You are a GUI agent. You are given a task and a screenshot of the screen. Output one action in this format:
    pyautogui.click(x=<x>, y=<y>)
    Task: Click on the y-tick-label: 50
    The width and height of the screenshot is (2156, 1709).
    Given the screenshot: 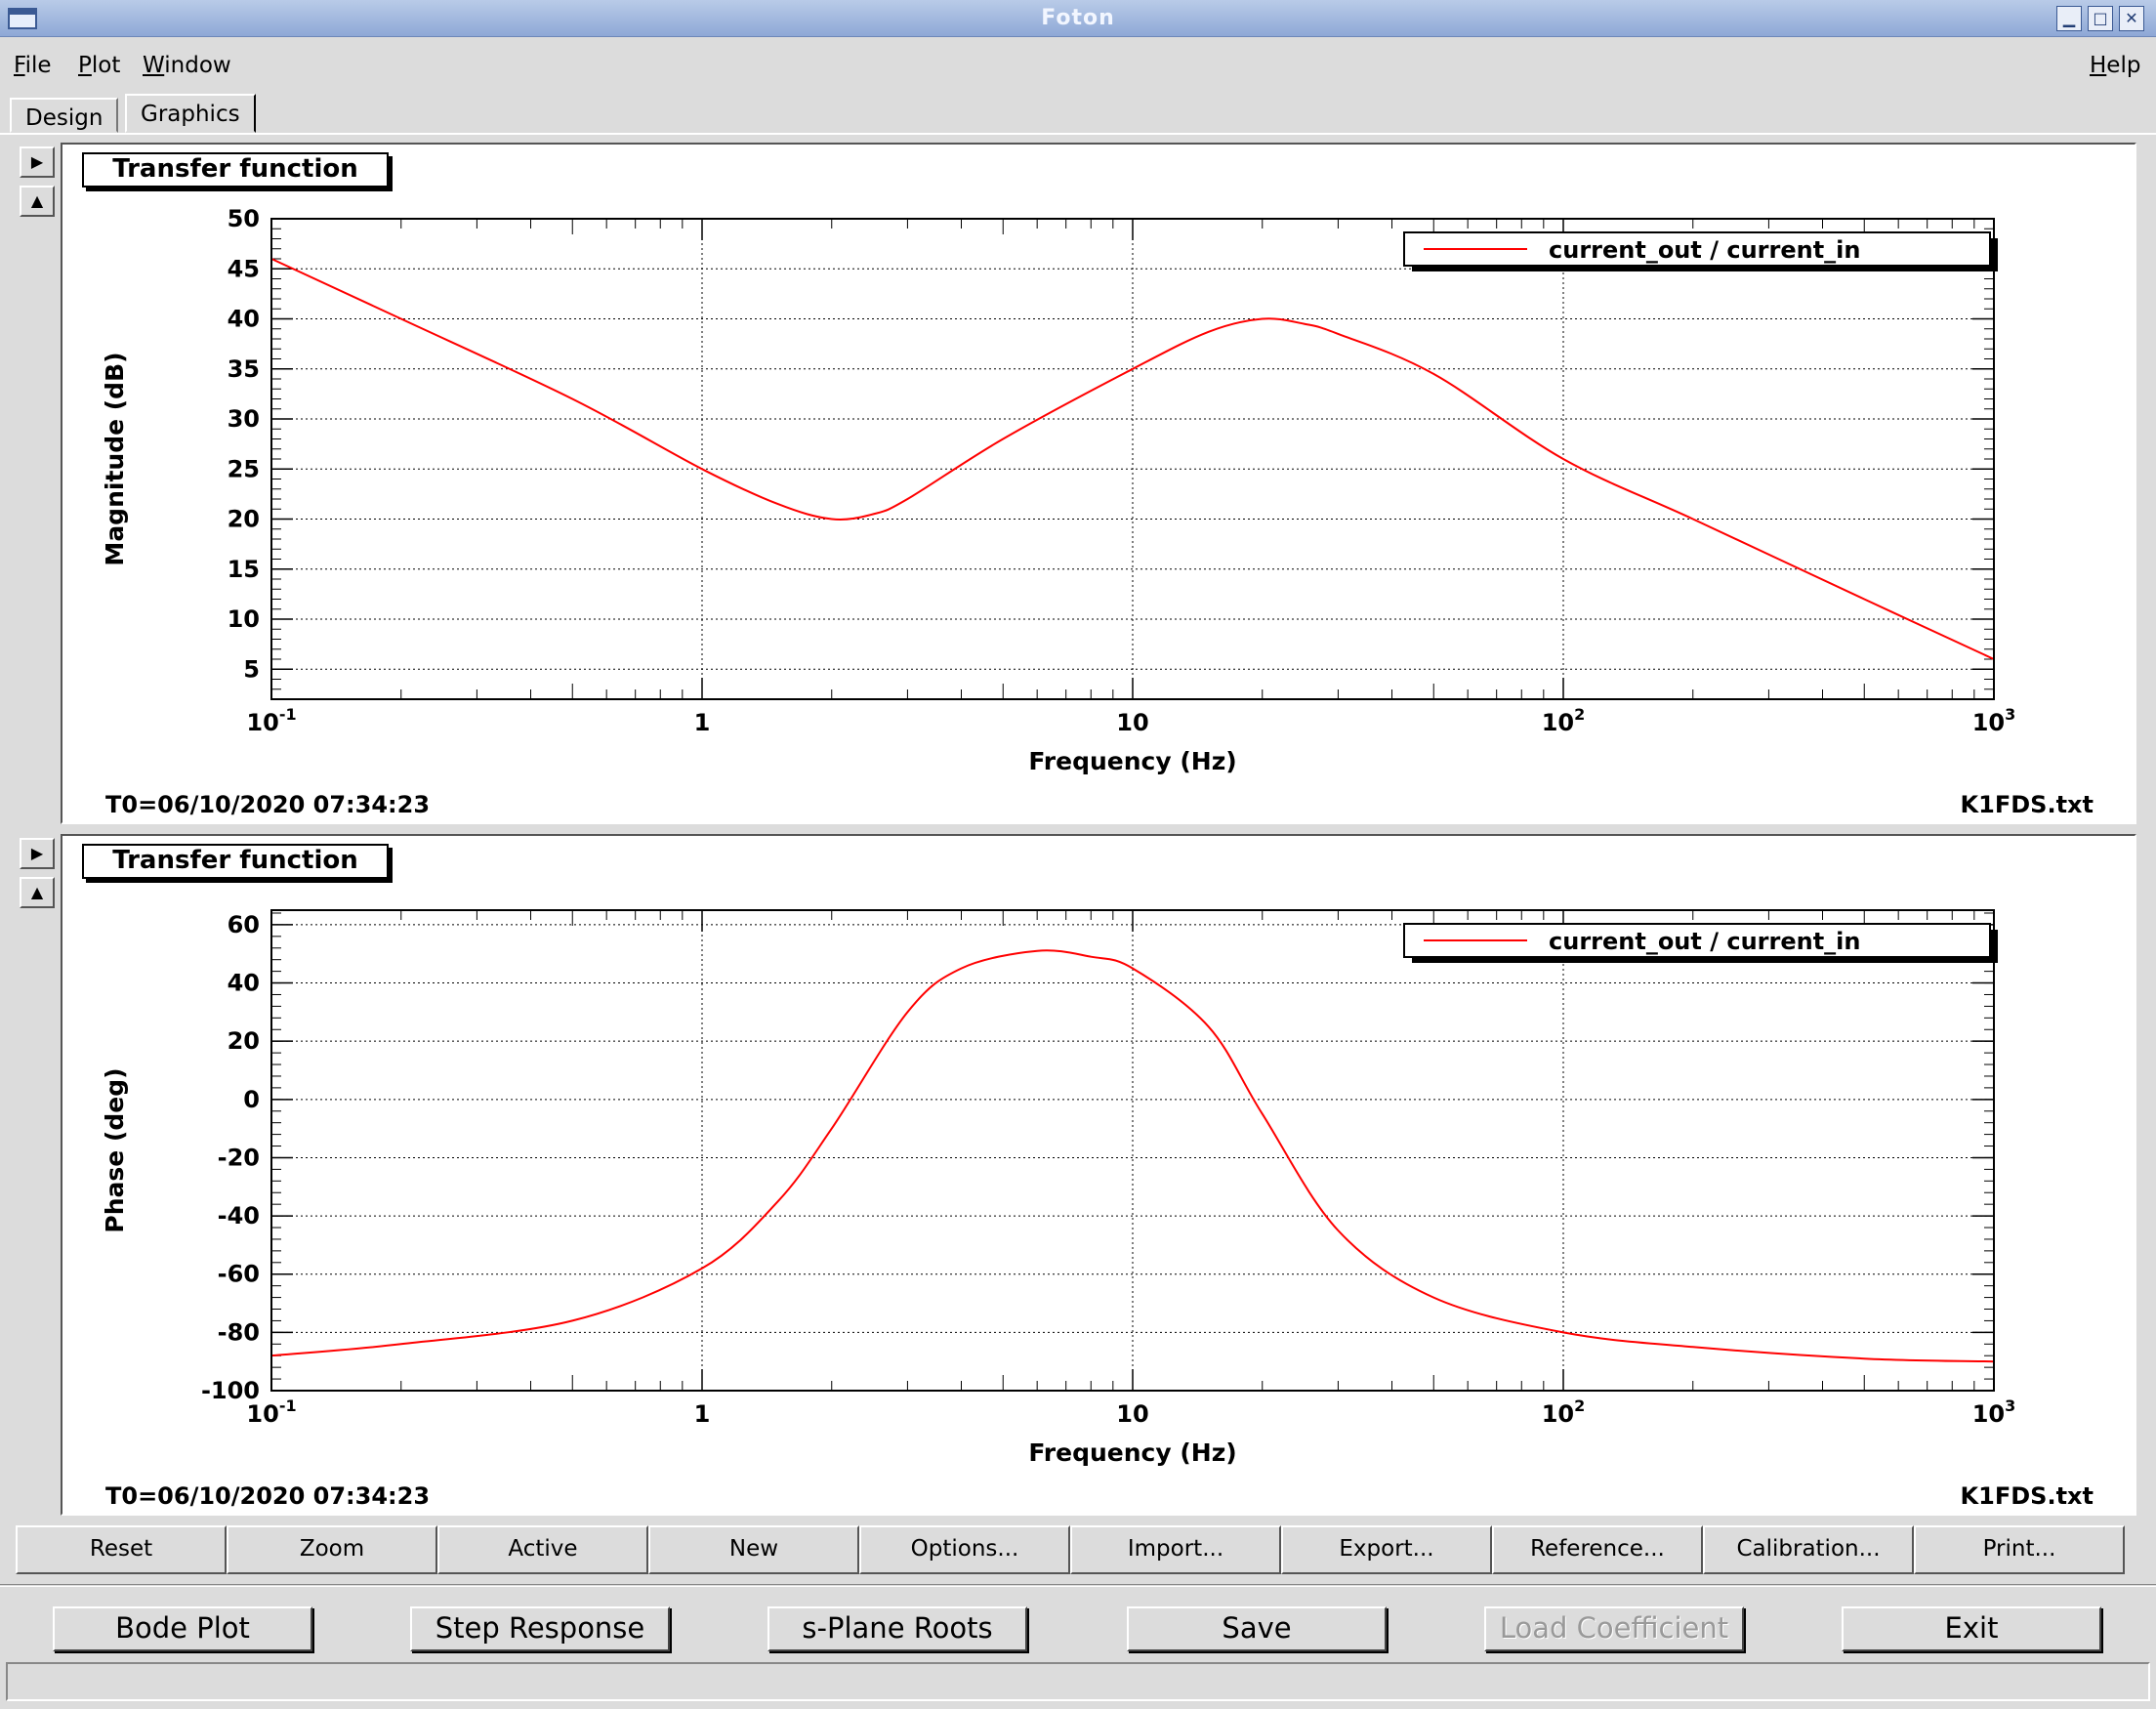 What is the action you would take?
    pyautogui.click(x=244, y=218)
    